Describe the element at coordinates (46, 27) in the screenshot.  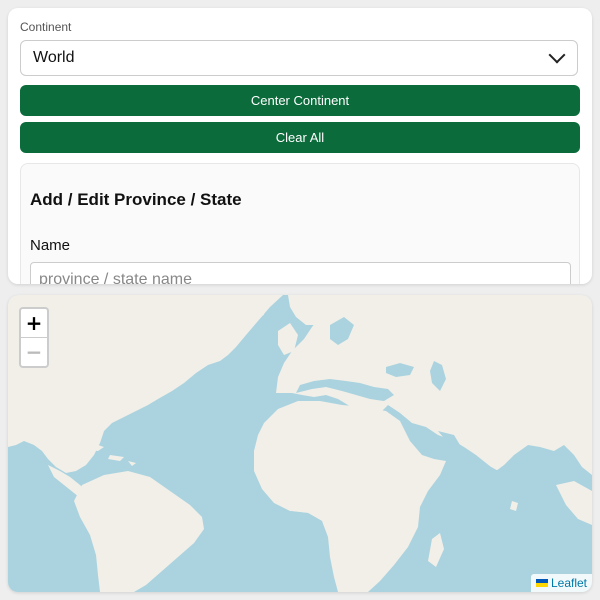
I see `continent-label: Continent` at that location.